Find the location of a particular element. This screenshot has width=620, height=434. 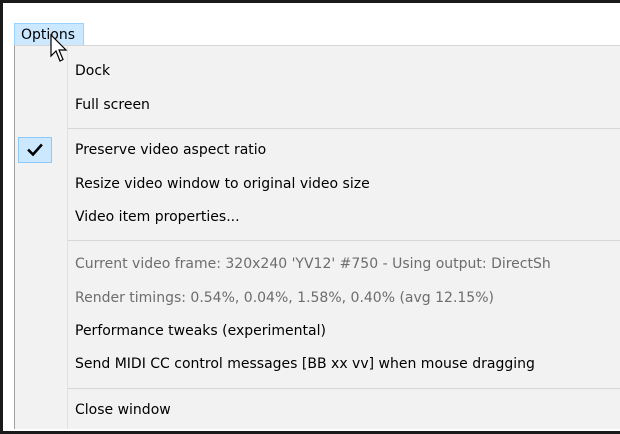

checkmark-icon is located at coordinates (35, 150).